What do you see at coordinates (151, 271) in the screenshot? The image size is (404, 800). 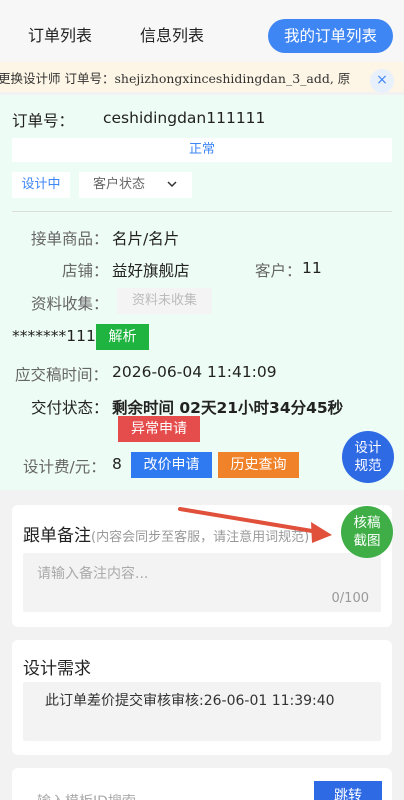 I see `shop-value: 益好旗舰店` at bounding box center [151, 271].